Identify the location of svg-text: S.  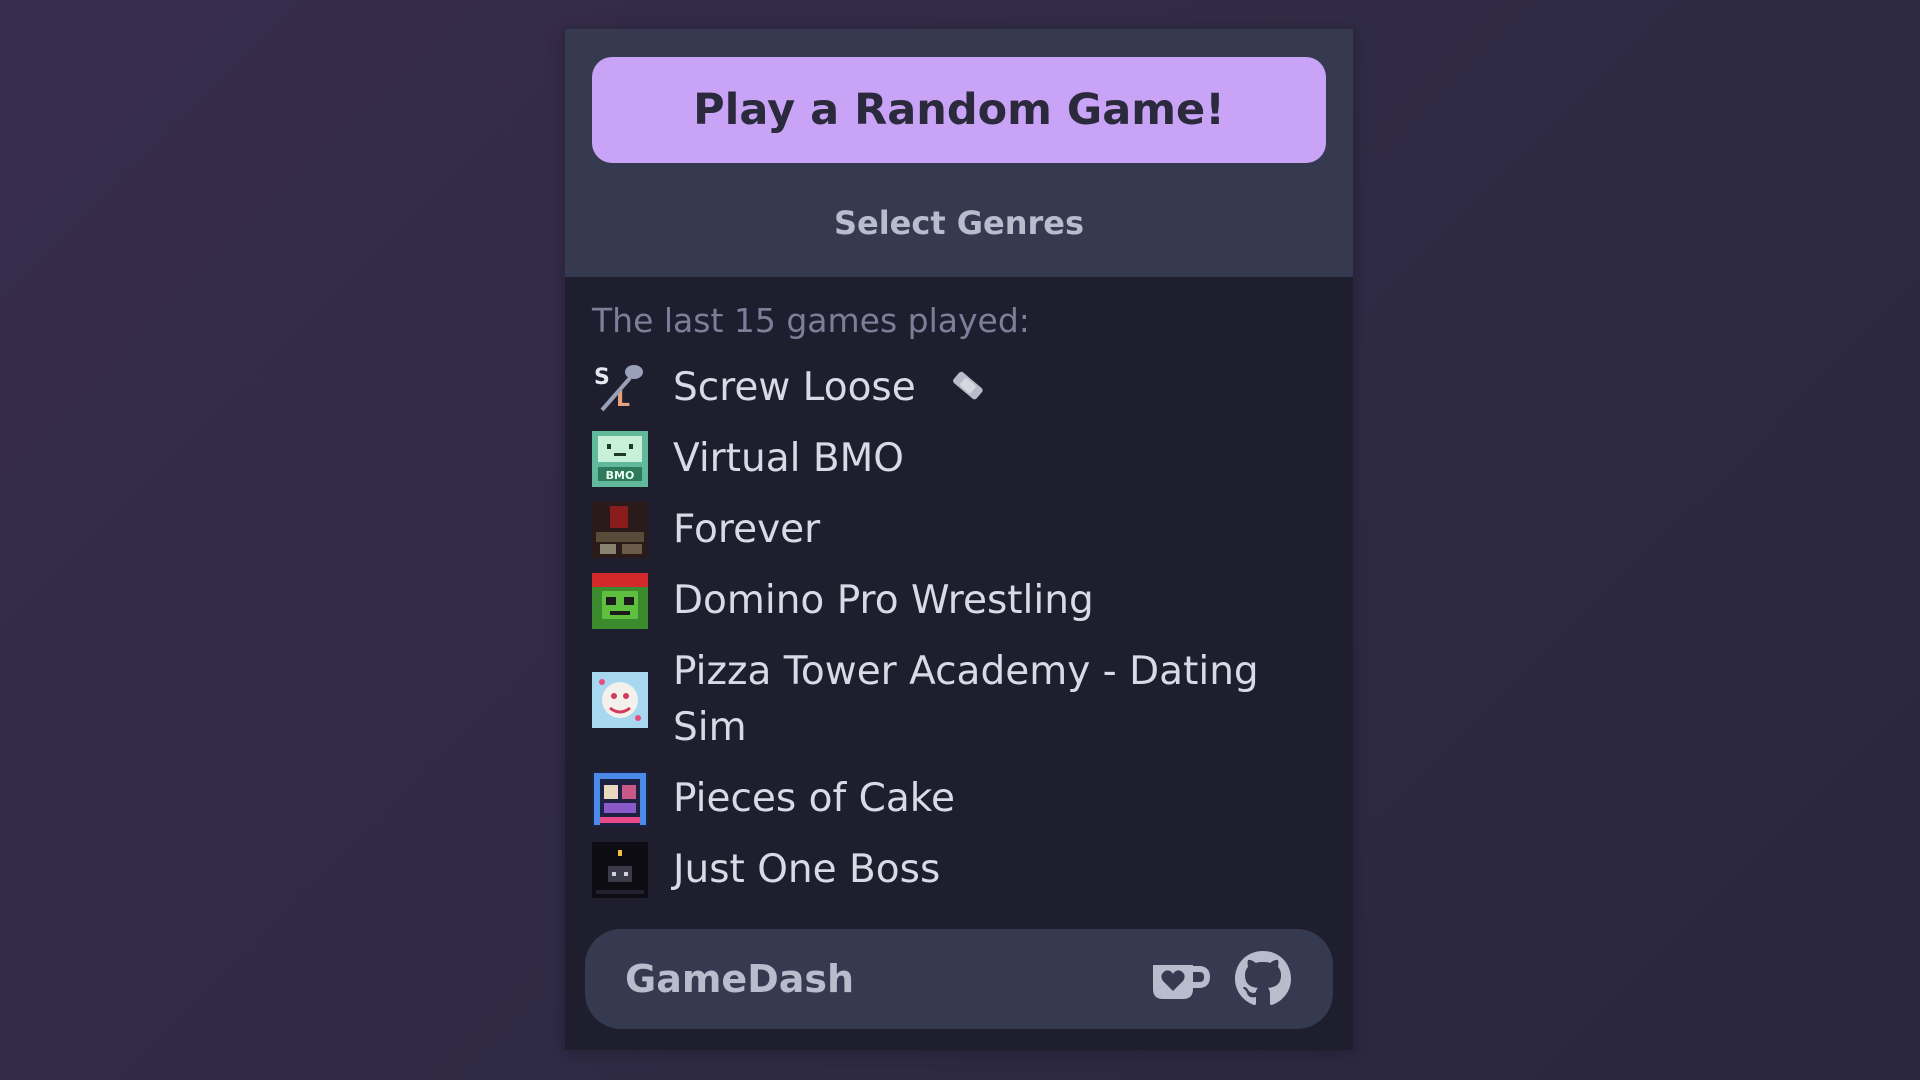
(602, 377).